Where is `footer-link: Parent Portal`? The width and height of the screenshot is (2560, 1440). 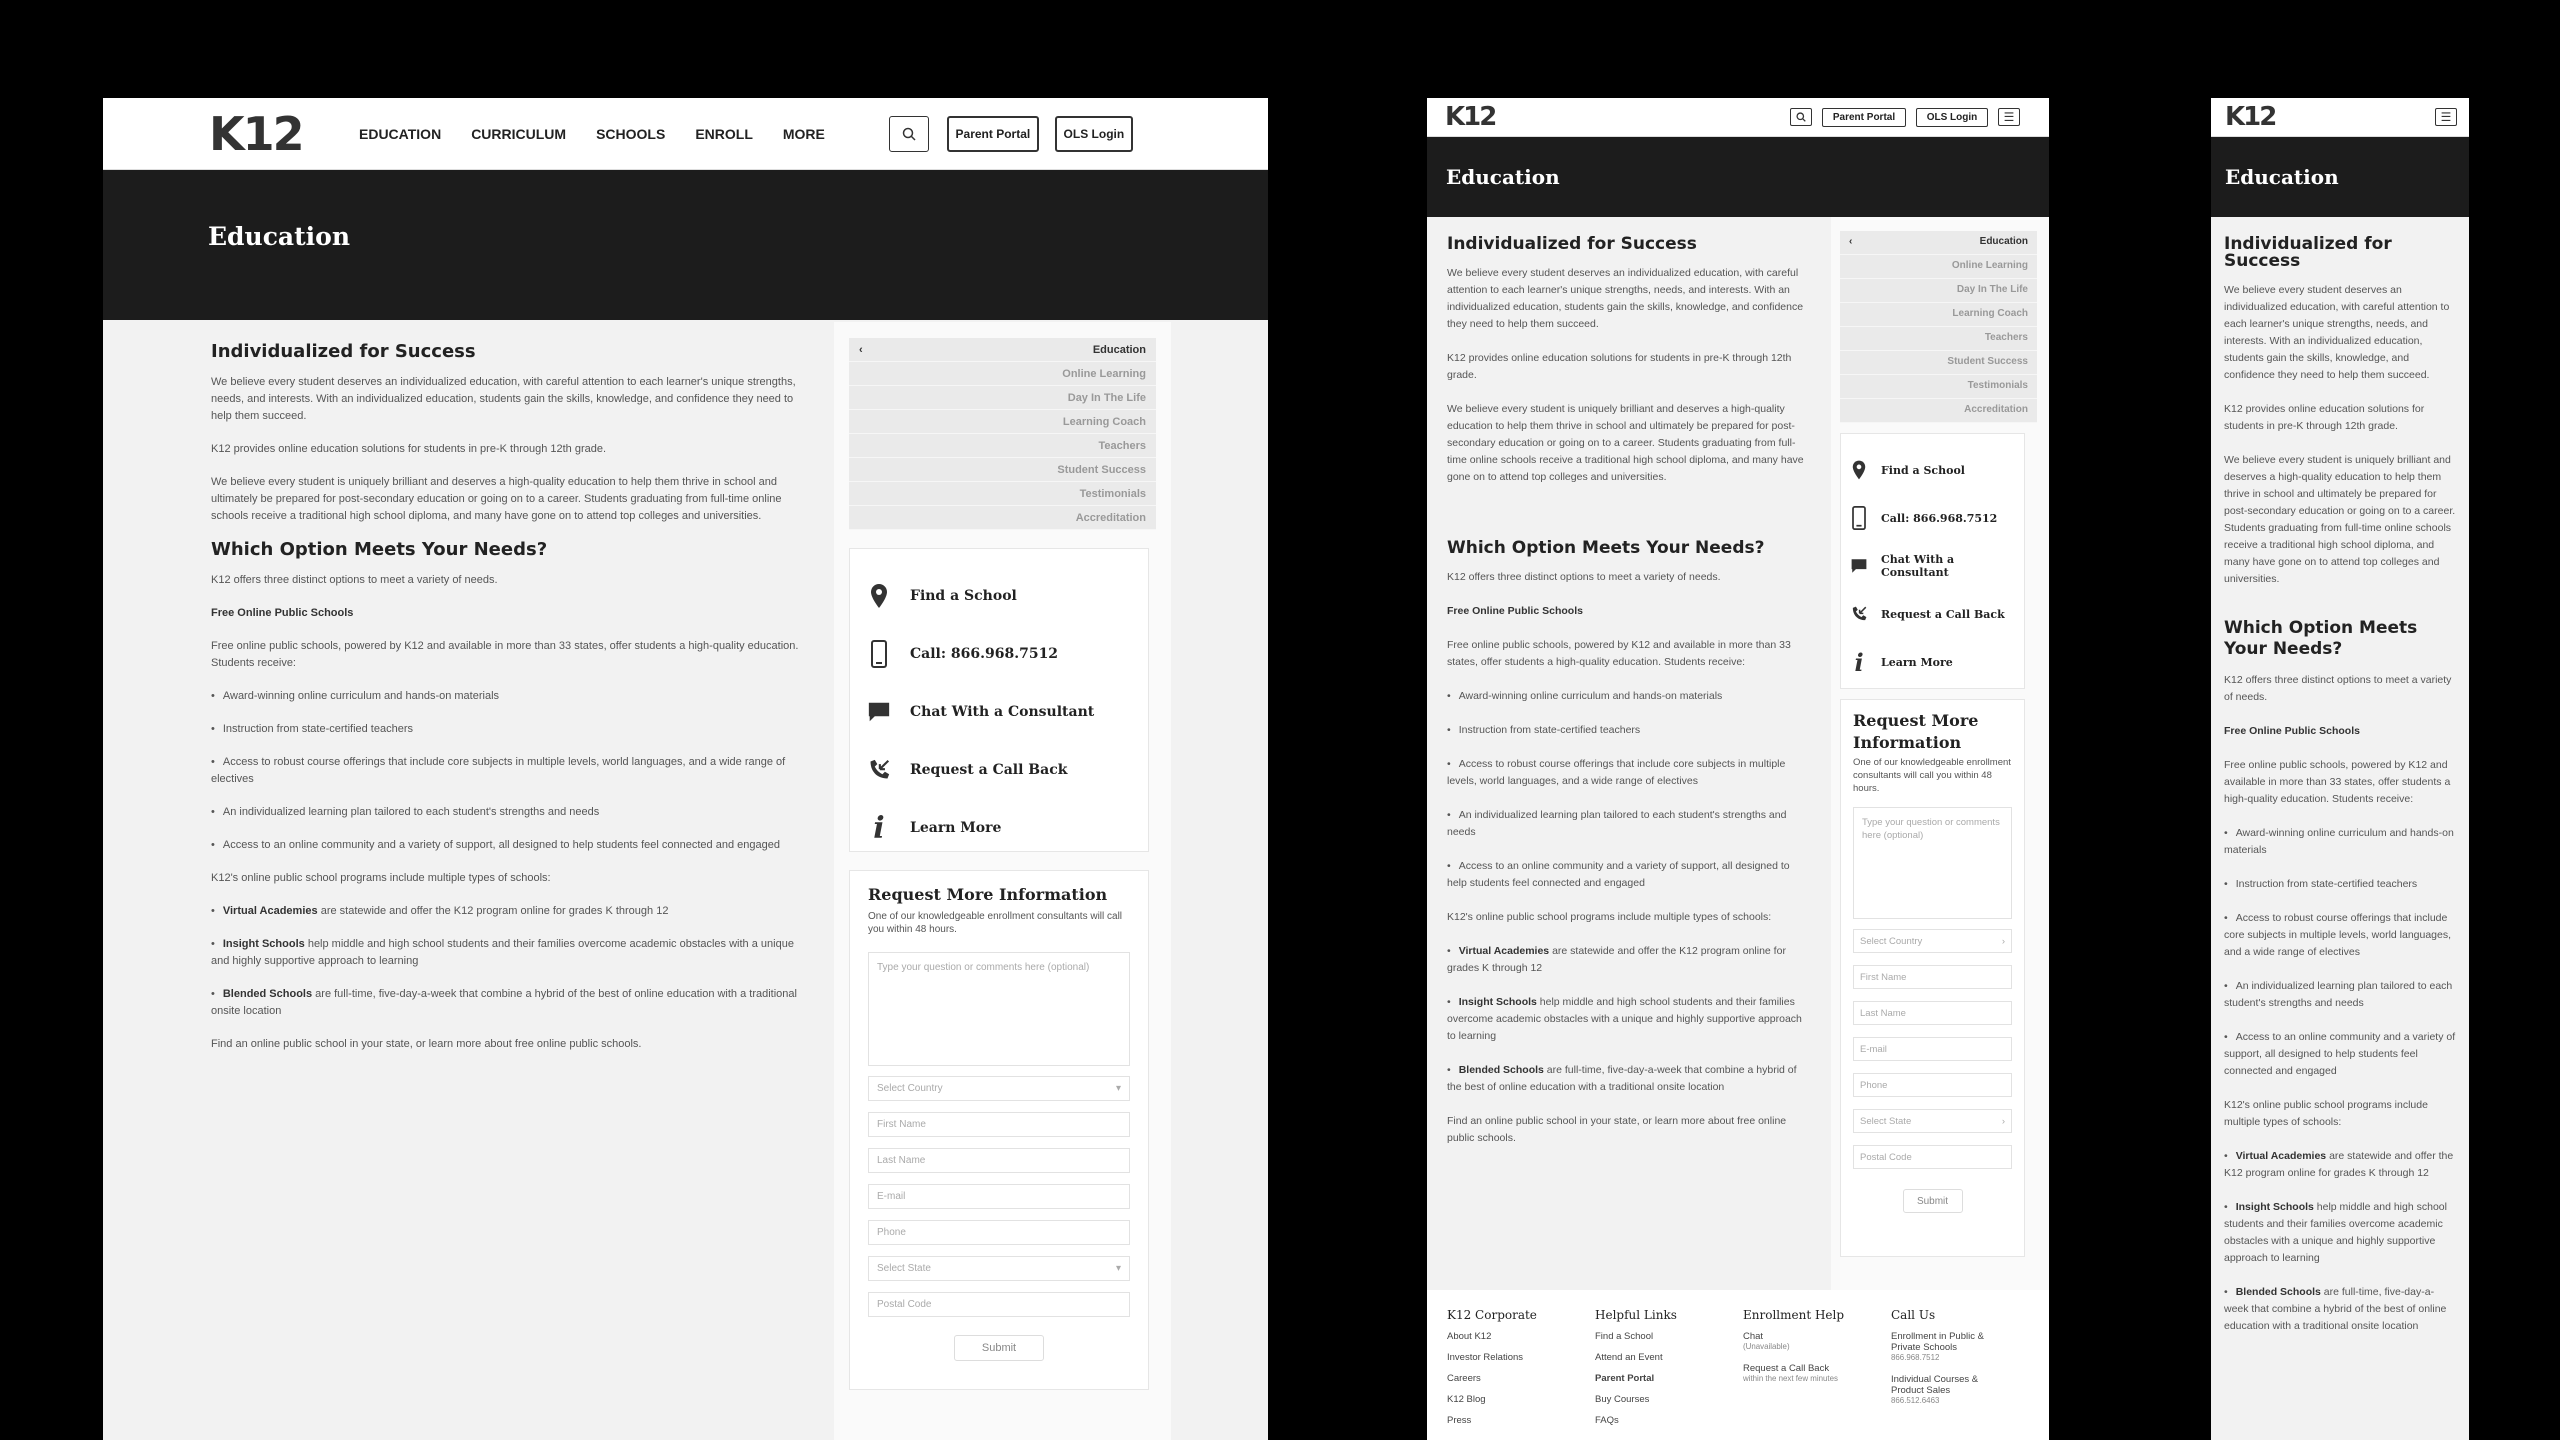 footer-link: Parent Portal is located at coordinates (1669, 1378).